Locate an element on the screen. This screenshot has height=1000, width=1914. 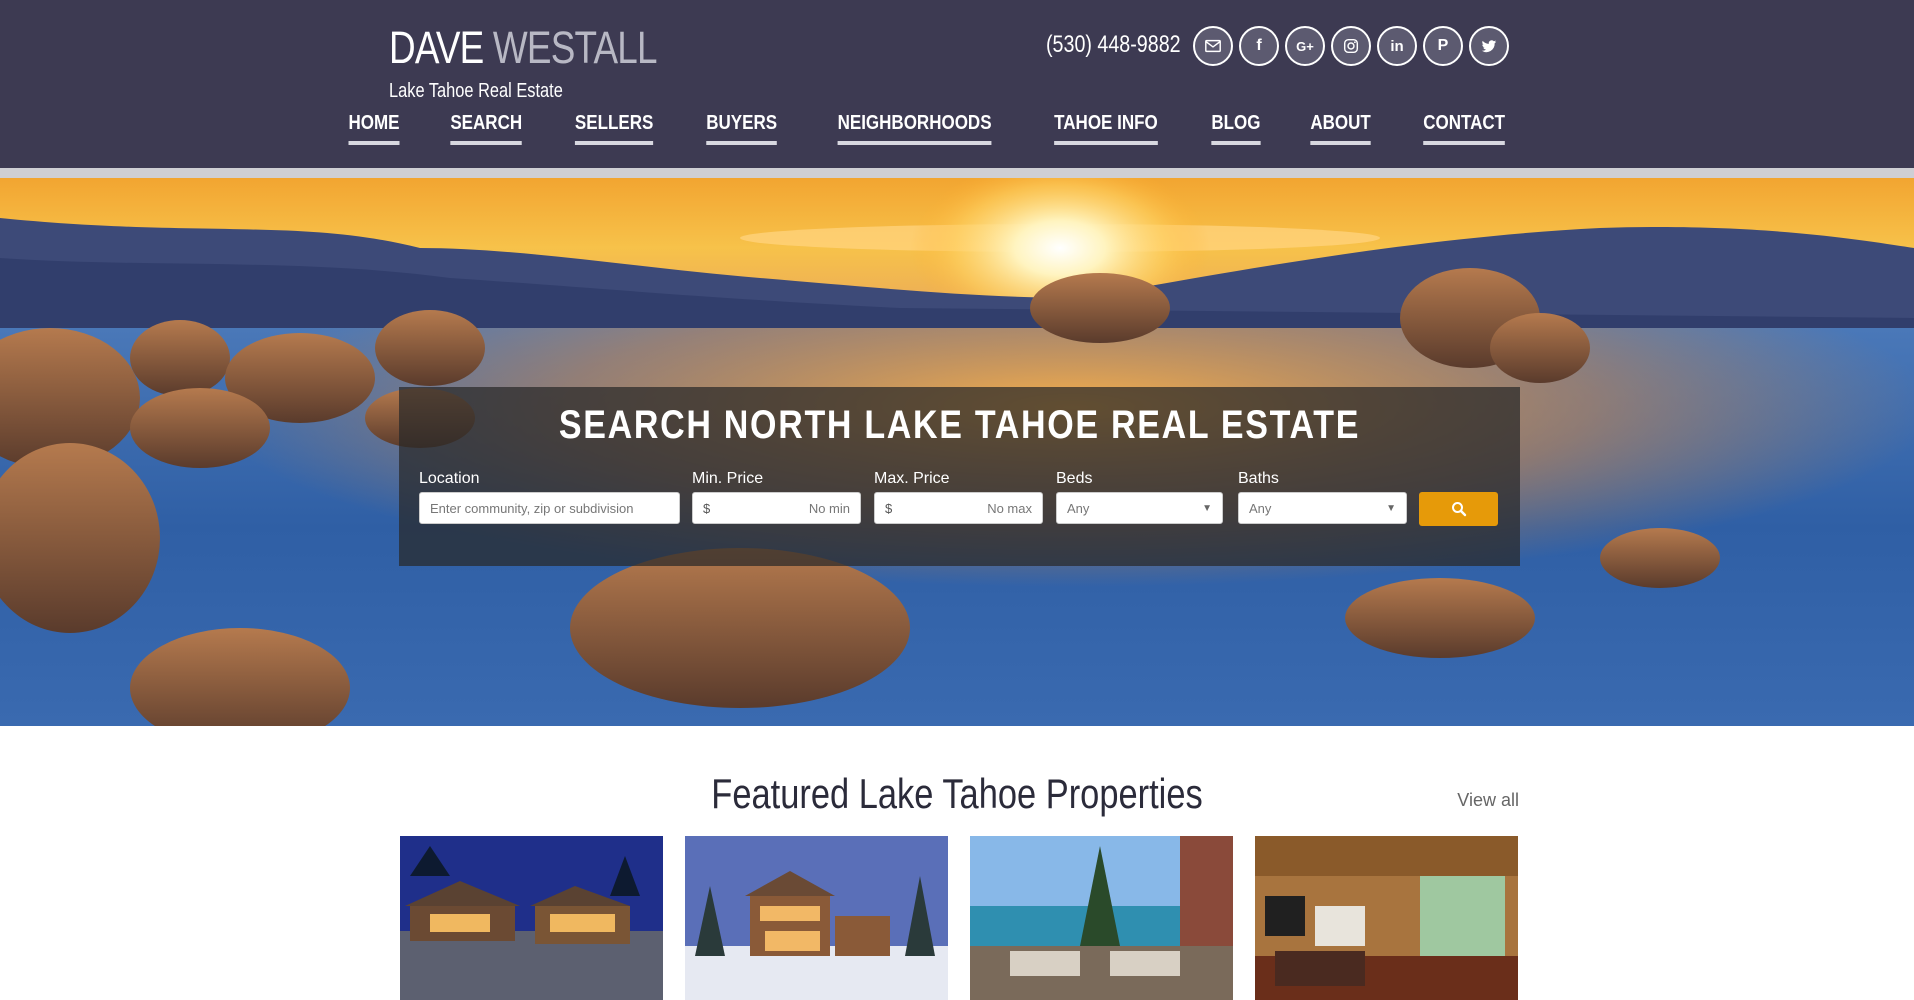
brand: DAVE WESTALL Lake Tahoe Real Estate is located at coordinates (552, 62).